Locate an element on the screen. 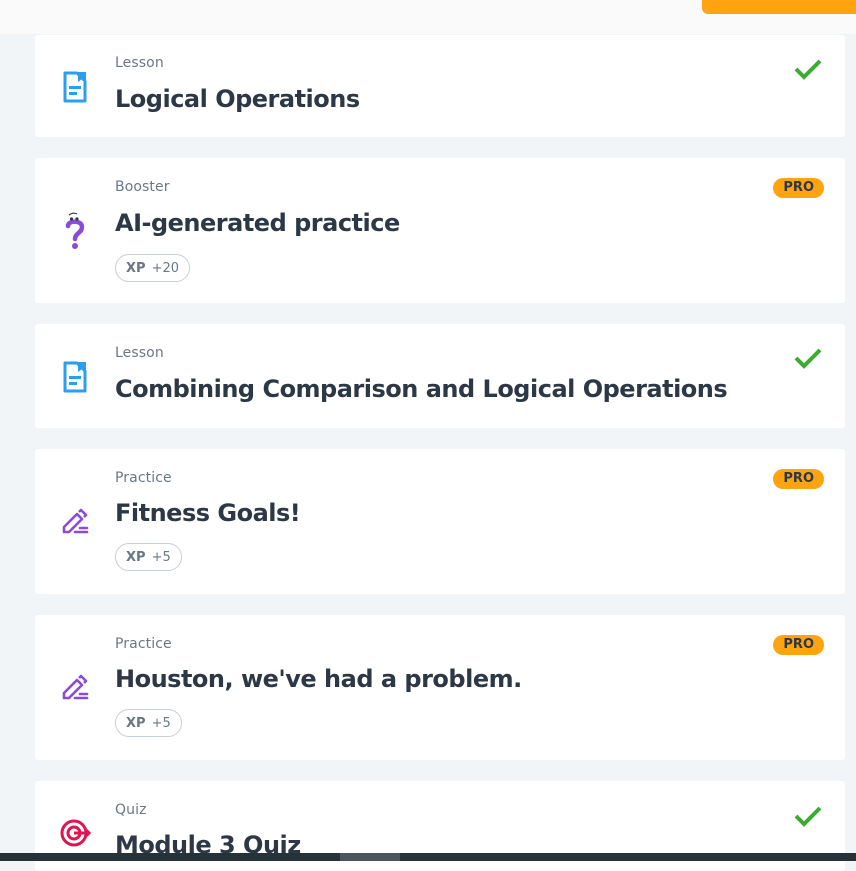  item-title: Houston, we've had a problem. is located at coordinates (318, 679).